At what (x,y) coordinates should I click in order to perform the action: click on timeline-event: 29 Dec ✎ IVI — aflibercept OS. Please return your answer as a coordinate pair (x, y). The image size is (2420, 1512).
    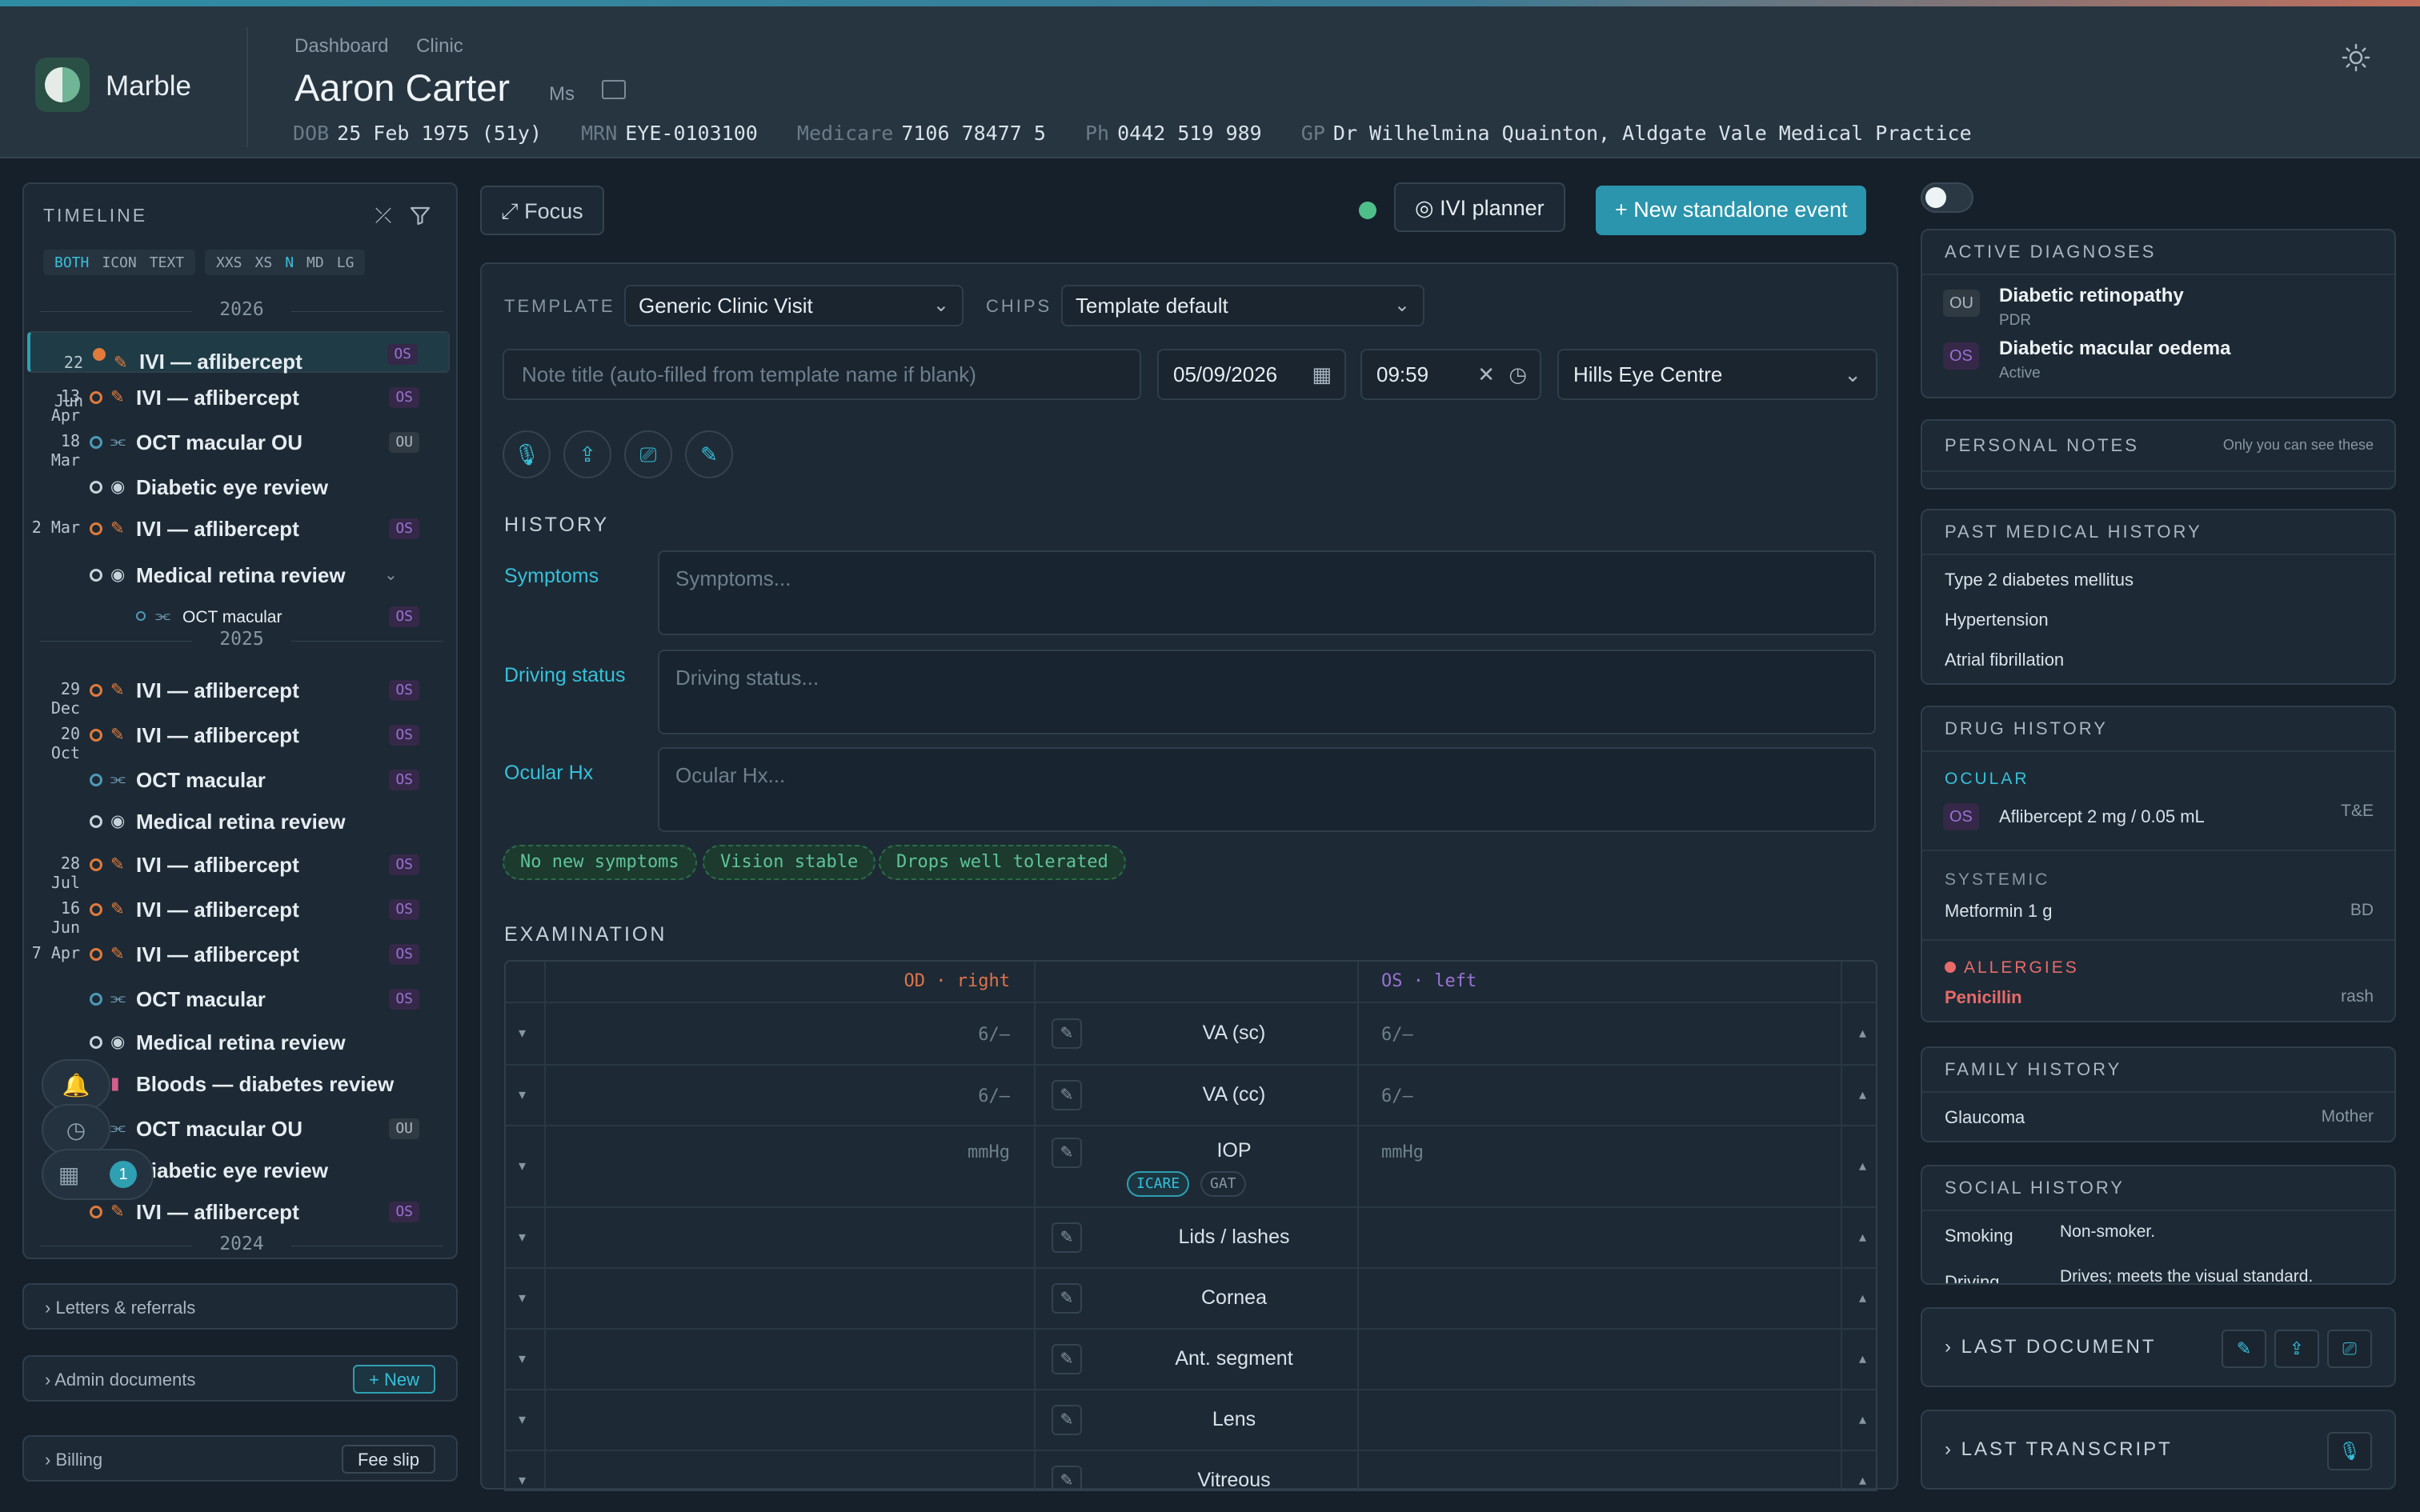
    Looking at the image, I should click on (238, 693).